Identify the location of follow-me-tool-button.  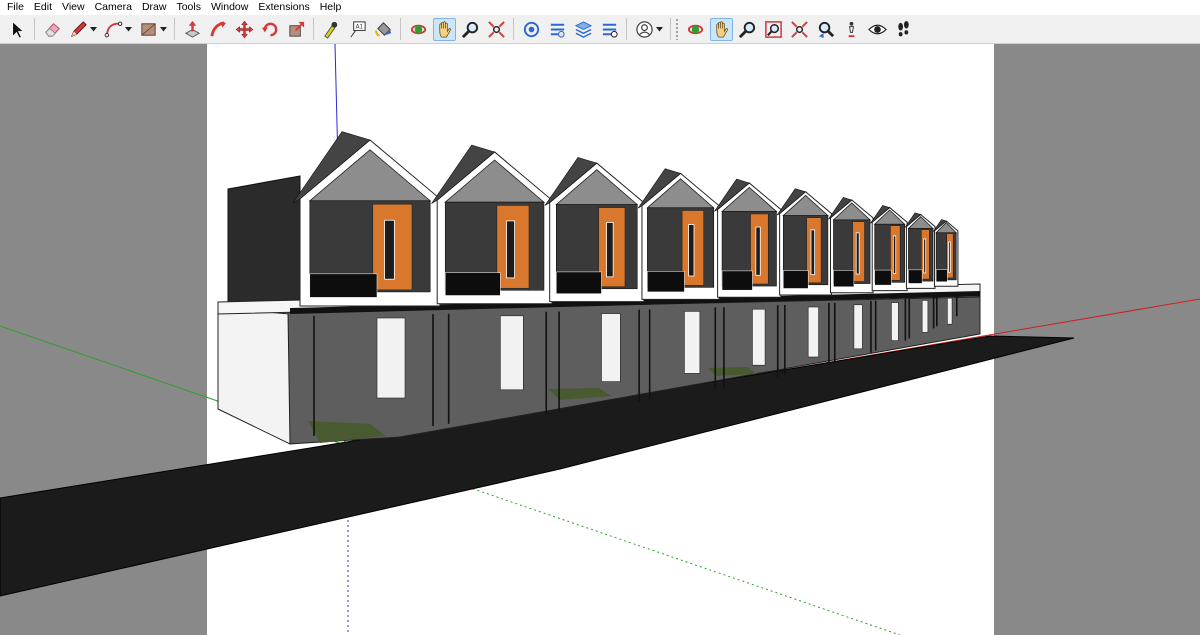
(218, 29).